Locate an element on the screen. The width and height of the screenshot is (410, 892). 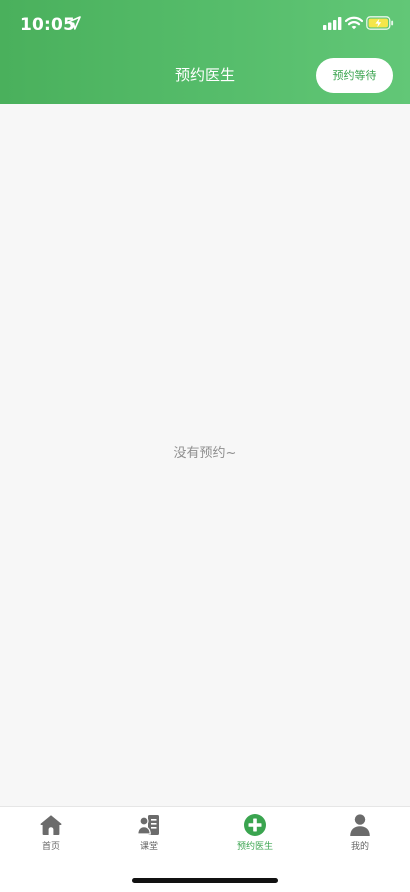
tab-label: 课堂 is located at coordinates (148, 847).